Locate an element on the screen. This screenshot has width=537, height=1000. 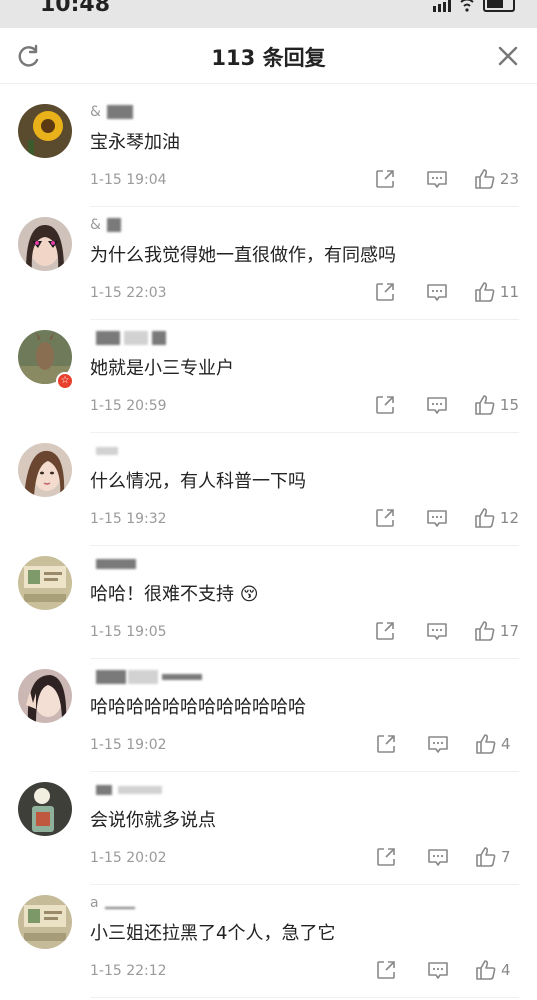
like-button: 7 is located at coordinates (497, 857).